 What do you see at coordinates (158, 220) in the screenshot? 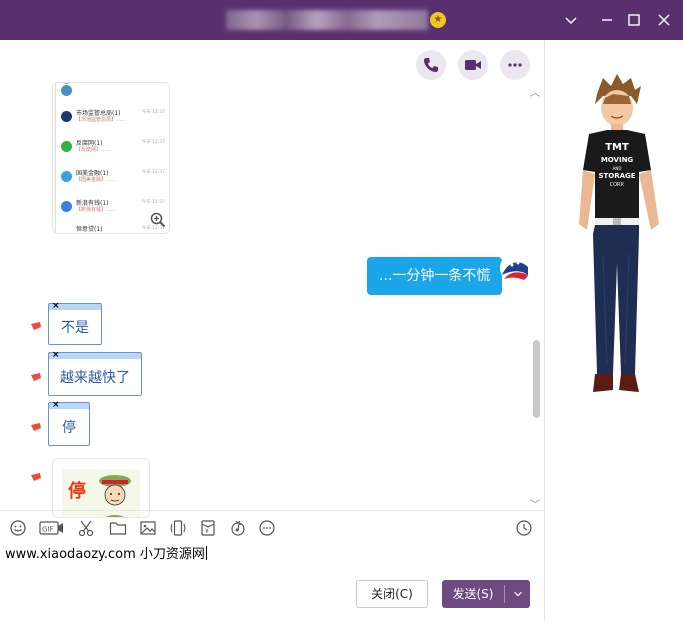
I see `zoom-in-icon` at bounding box center [158, 220].